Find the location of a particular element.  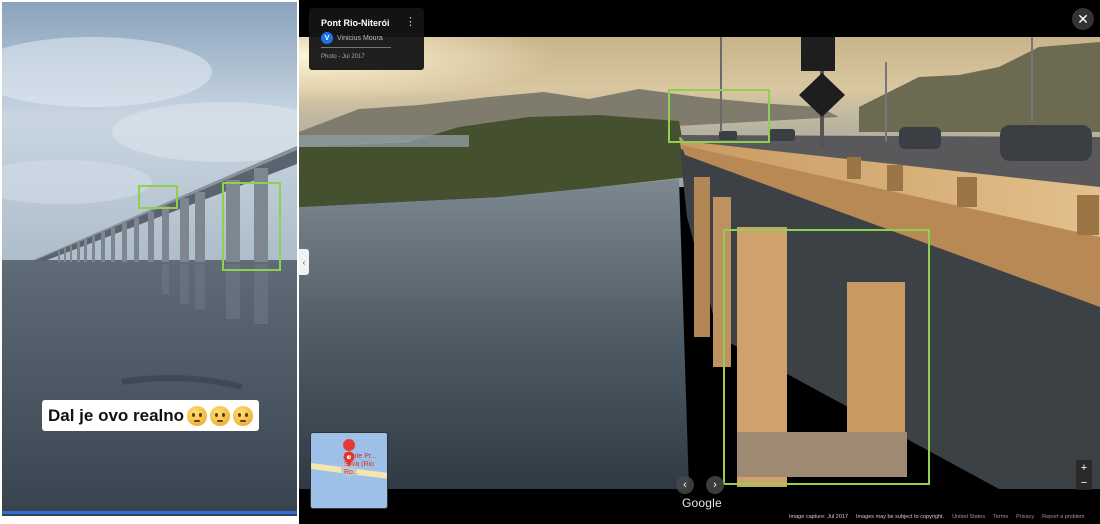

next-photo-button: › is located at coordinates (715, 485).